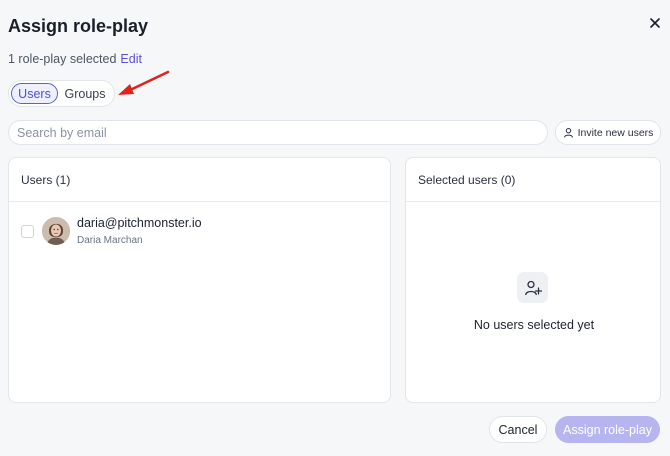  I want to click on cancel-button: Cancel, so click(518, 429).